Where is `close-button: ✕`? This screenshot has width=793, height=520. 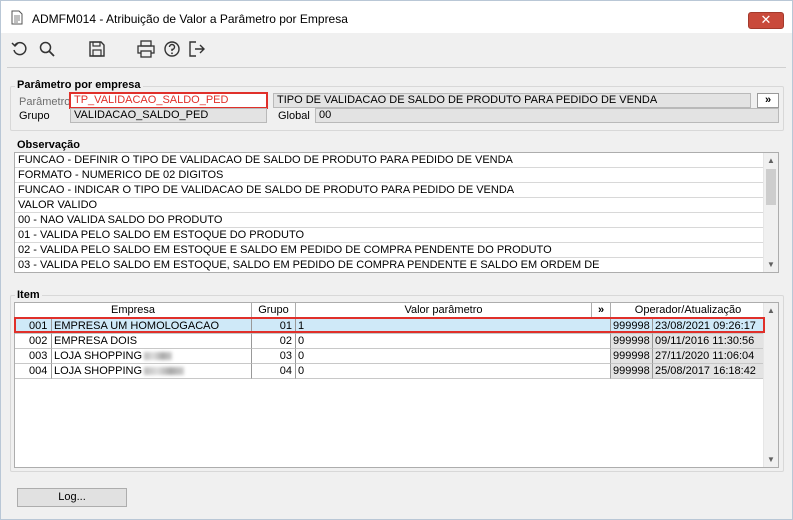 close-button: ✕ is located at coordinates (766, 20).